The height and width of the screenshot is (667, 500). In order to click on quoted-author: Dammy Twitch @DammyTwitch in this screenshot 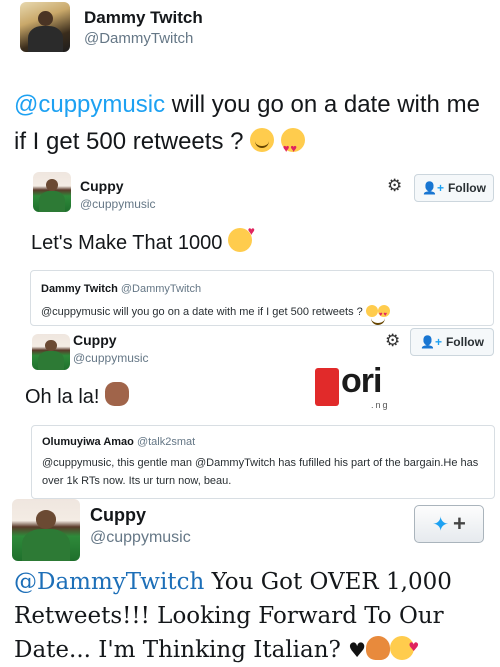, I will do `click(121, 289)`.